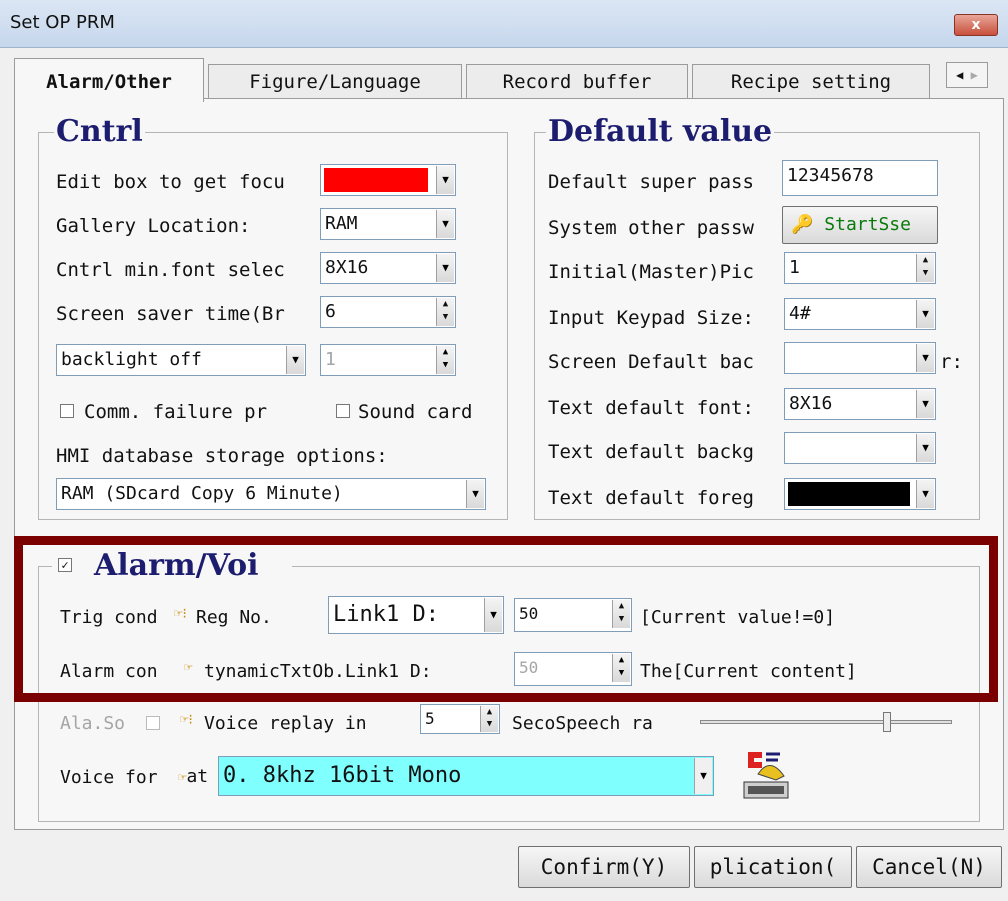 This screenshot has width=1008, height=901. Describe the element at coordinates (651, 362) in the screenshot. I see `screen-bg-label: Screen Default bac` at that location.